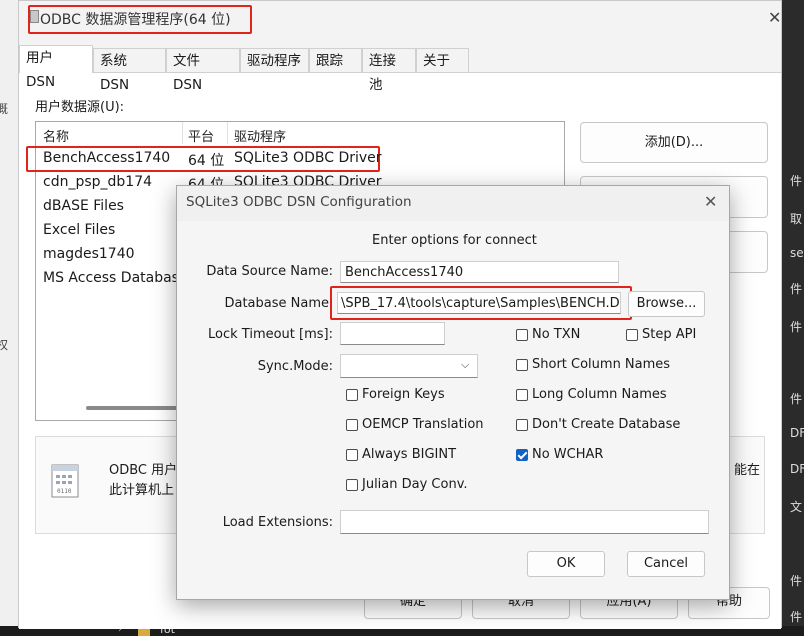 The image size is (804, 636). Describe the element at coordinates (747, 470) in the screenshot. I see `description-right-text: 能在` at that location.